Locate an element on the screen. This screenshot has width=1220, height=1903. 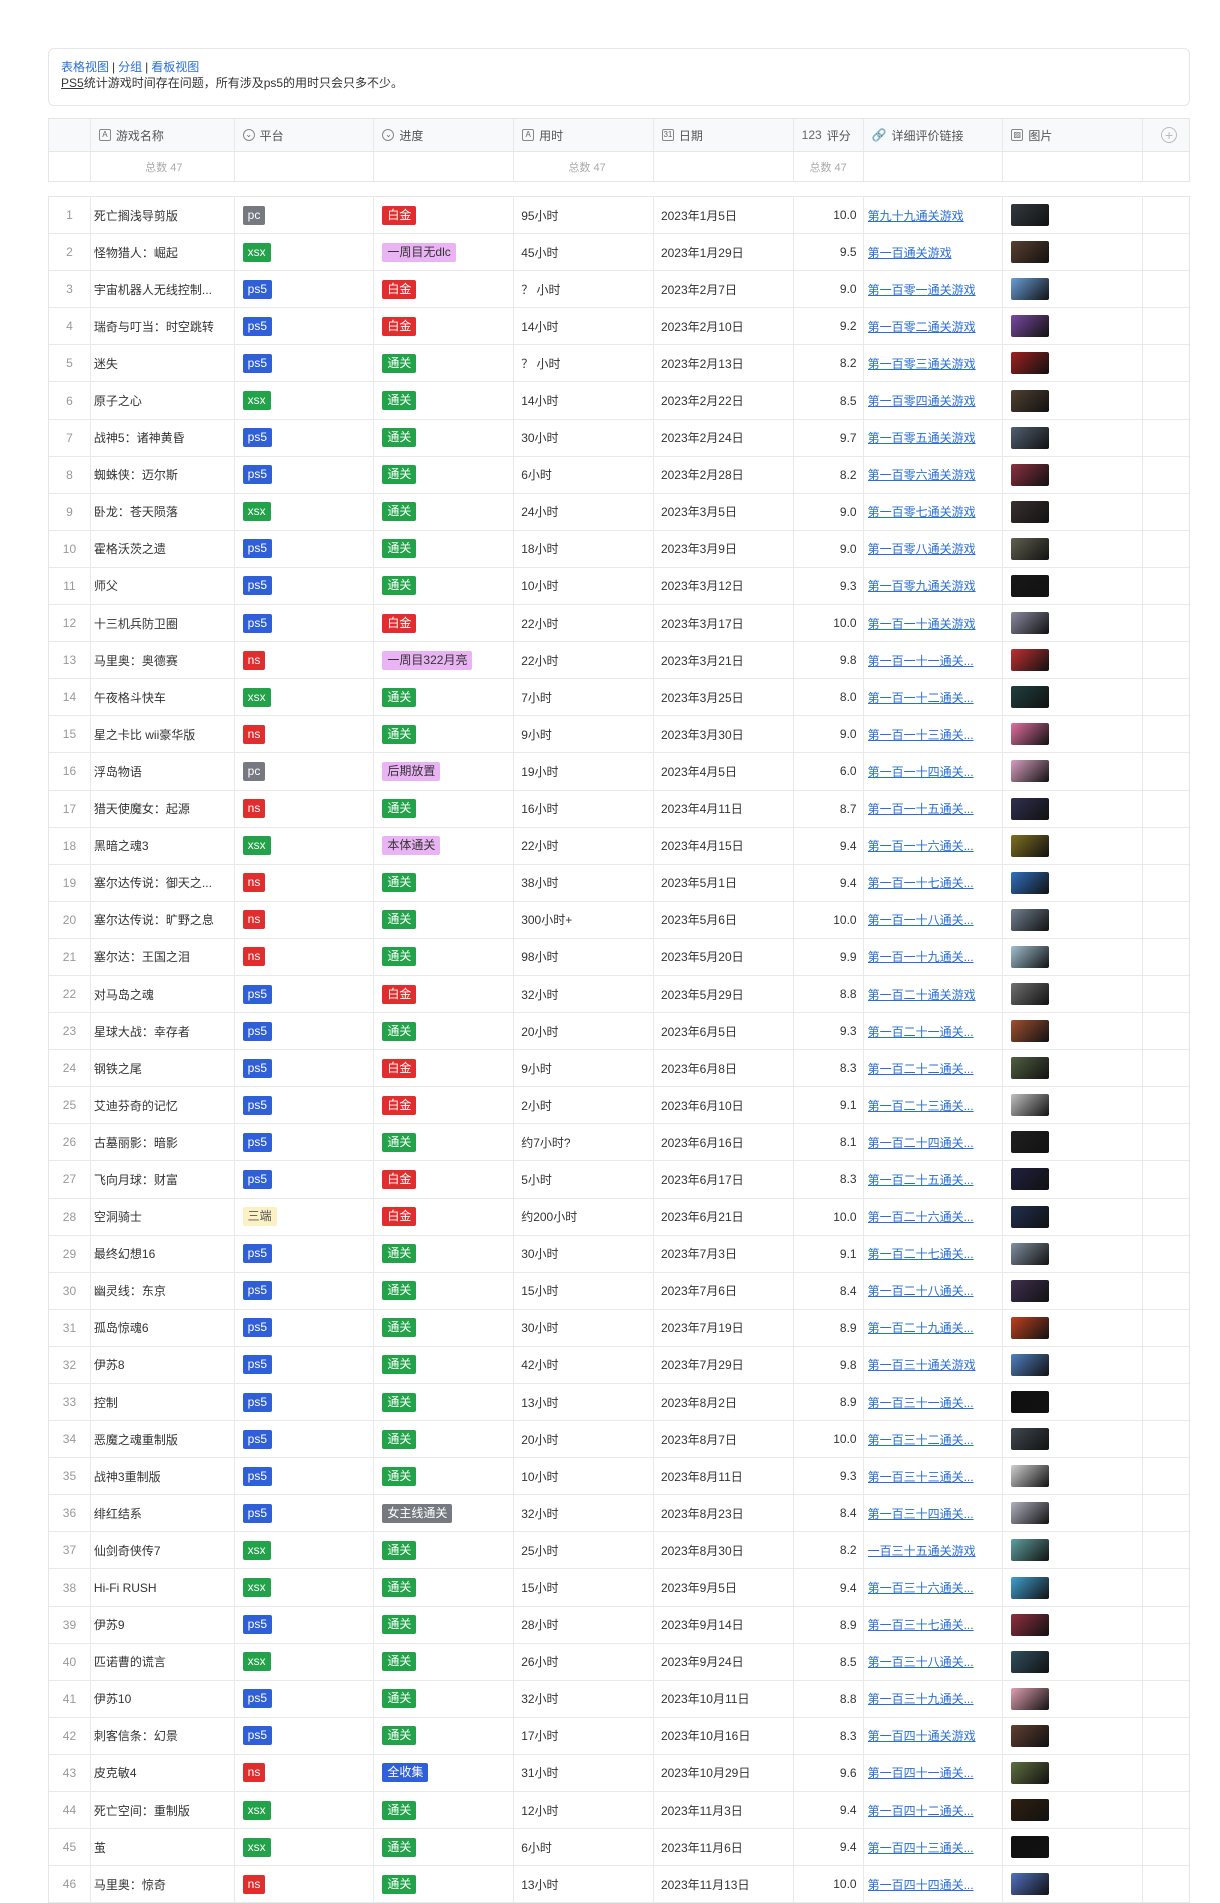
date-cell: 2023年2月24日 is located at coordinates (724, 437).